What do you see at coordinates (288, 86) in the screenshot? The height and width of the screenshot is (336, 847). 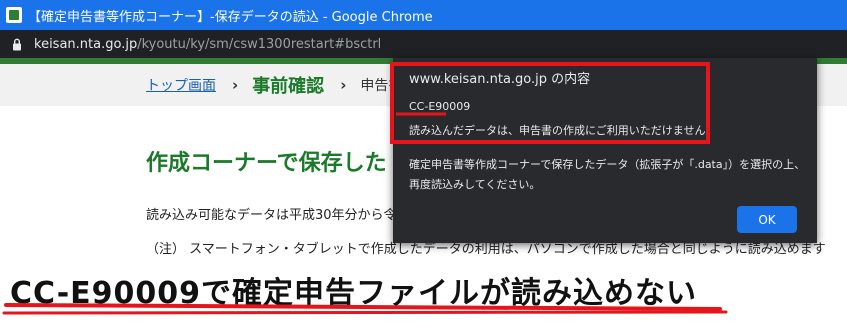 I see `breadcrumb-current: 事前確認` at bounding box center [288, 86].